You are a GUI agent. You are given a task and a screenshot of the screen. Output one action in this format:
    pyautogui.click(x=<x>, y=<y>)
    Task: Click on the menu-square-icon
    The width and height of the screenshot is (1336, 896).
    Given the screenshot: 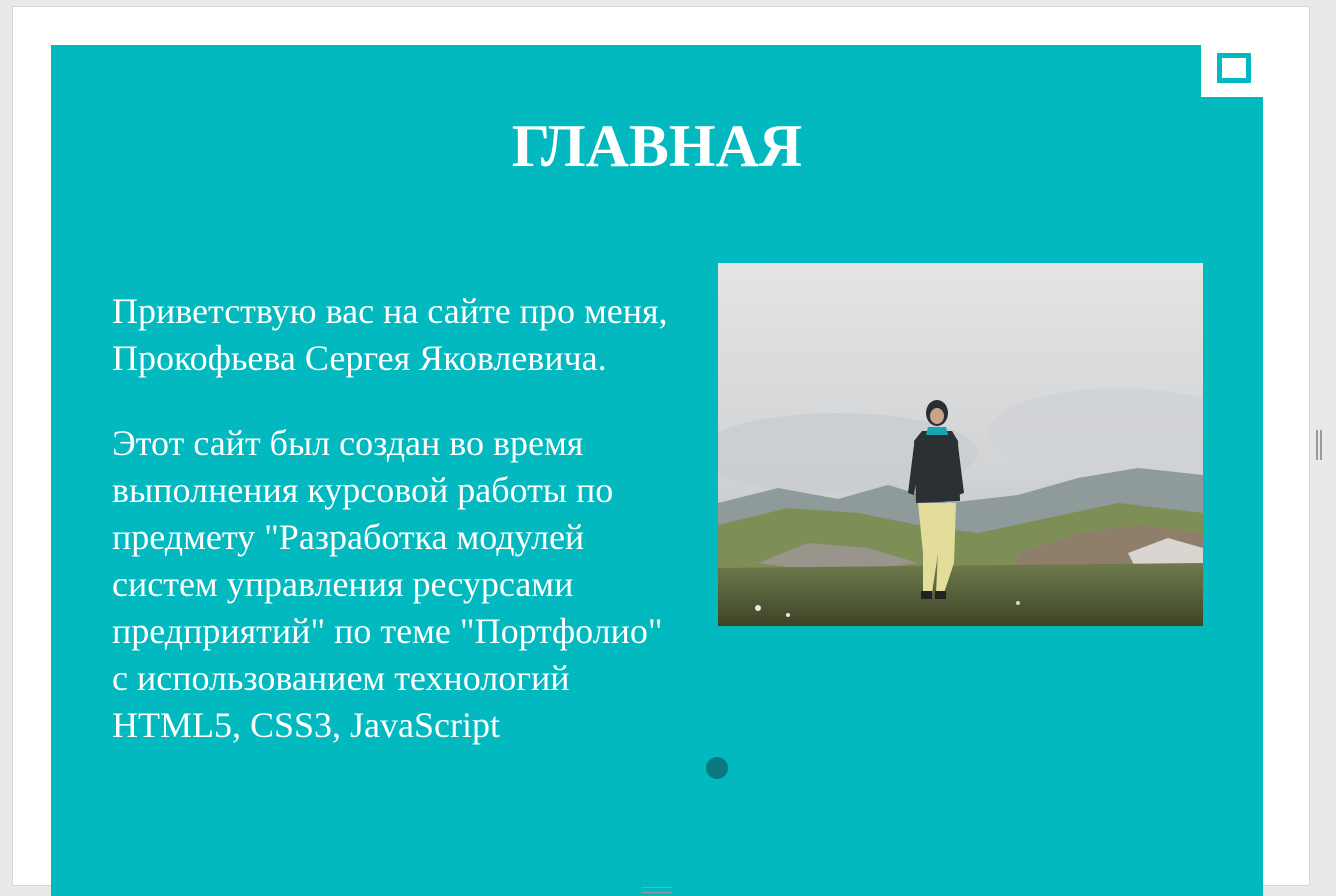 What is the action you would take?
    pyautogui.click(x=1234, y=68)
    